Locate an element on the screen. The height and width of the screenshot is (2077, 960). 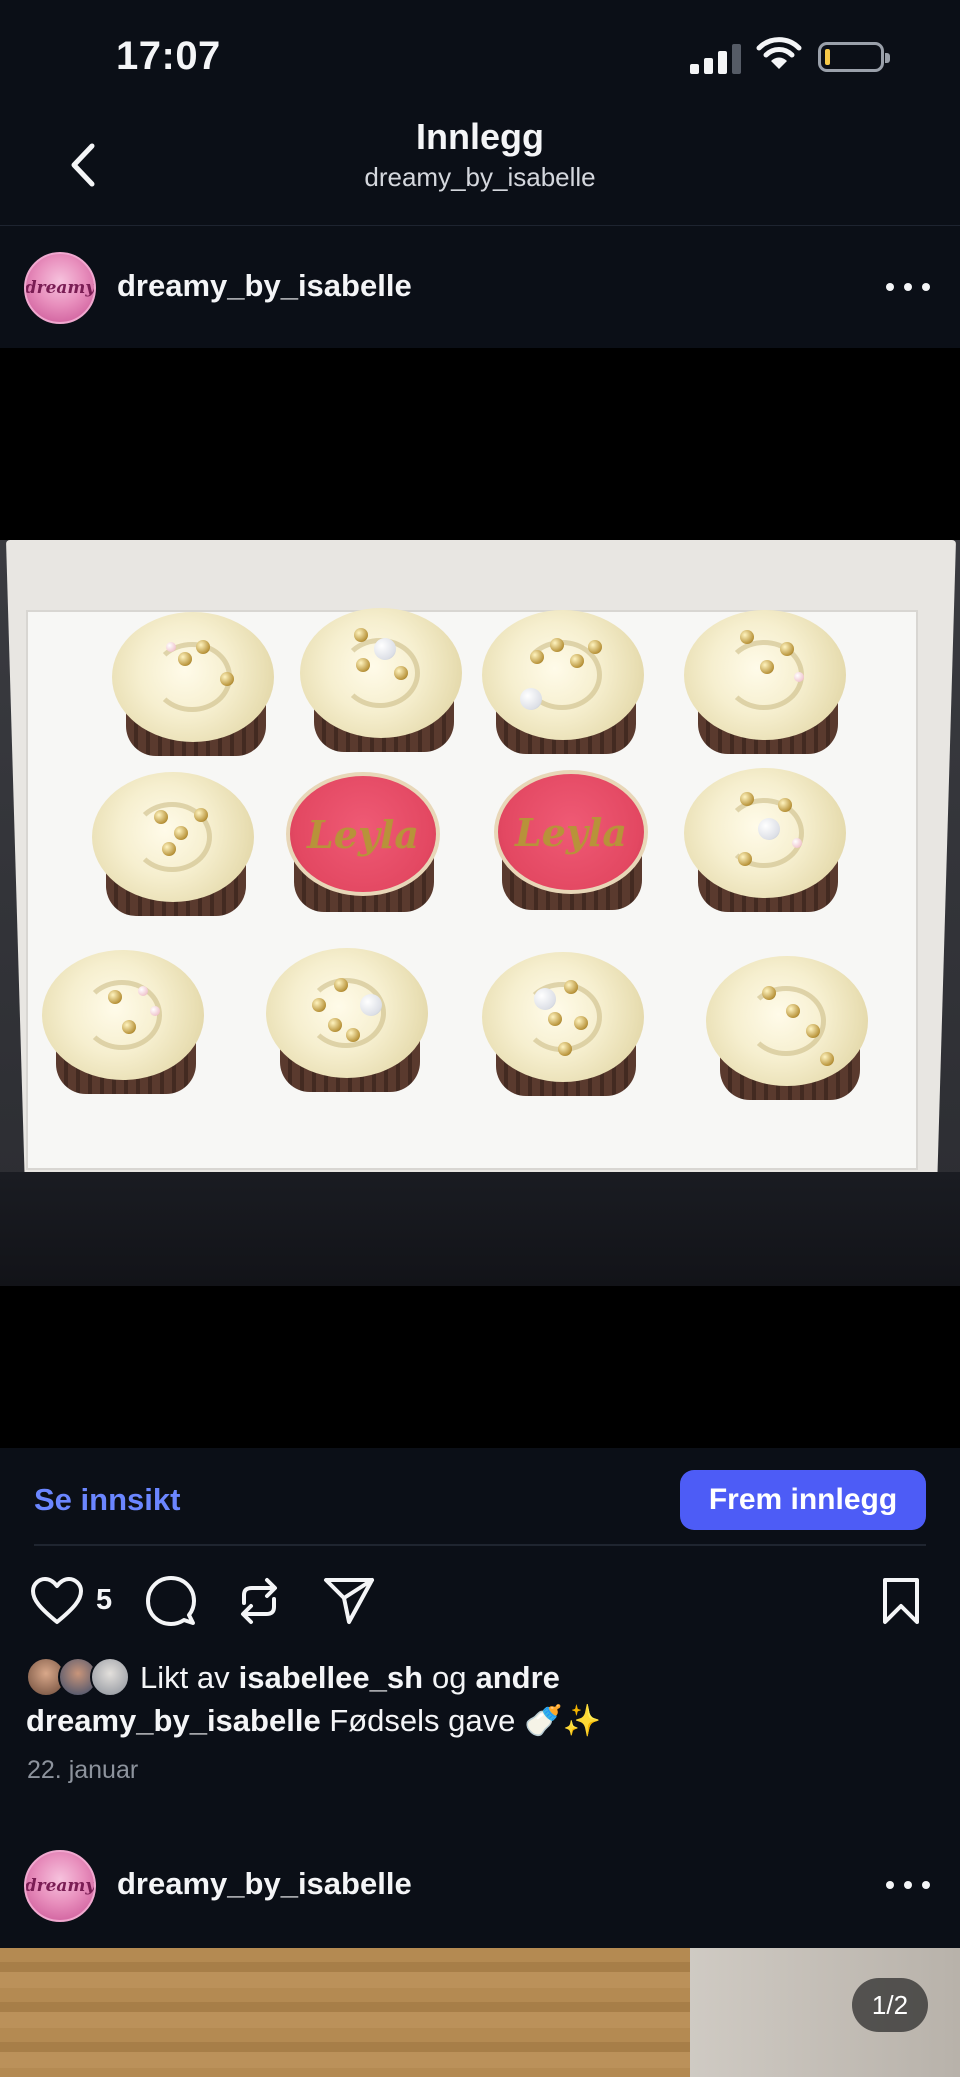
liker-avatars is located at coordinates (79, 1678).